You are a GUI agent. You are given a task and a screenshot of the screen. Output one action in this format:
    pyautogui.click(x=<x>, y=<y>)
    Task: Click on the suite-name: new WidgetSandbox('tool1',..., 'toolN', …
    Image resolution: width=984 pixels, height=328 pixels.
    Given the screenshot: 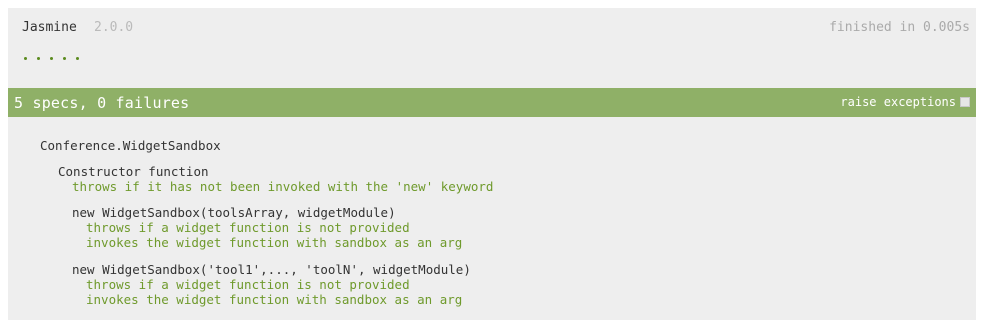 What is the action you would take?
    pyautogui.click(x=271, y=269)
    